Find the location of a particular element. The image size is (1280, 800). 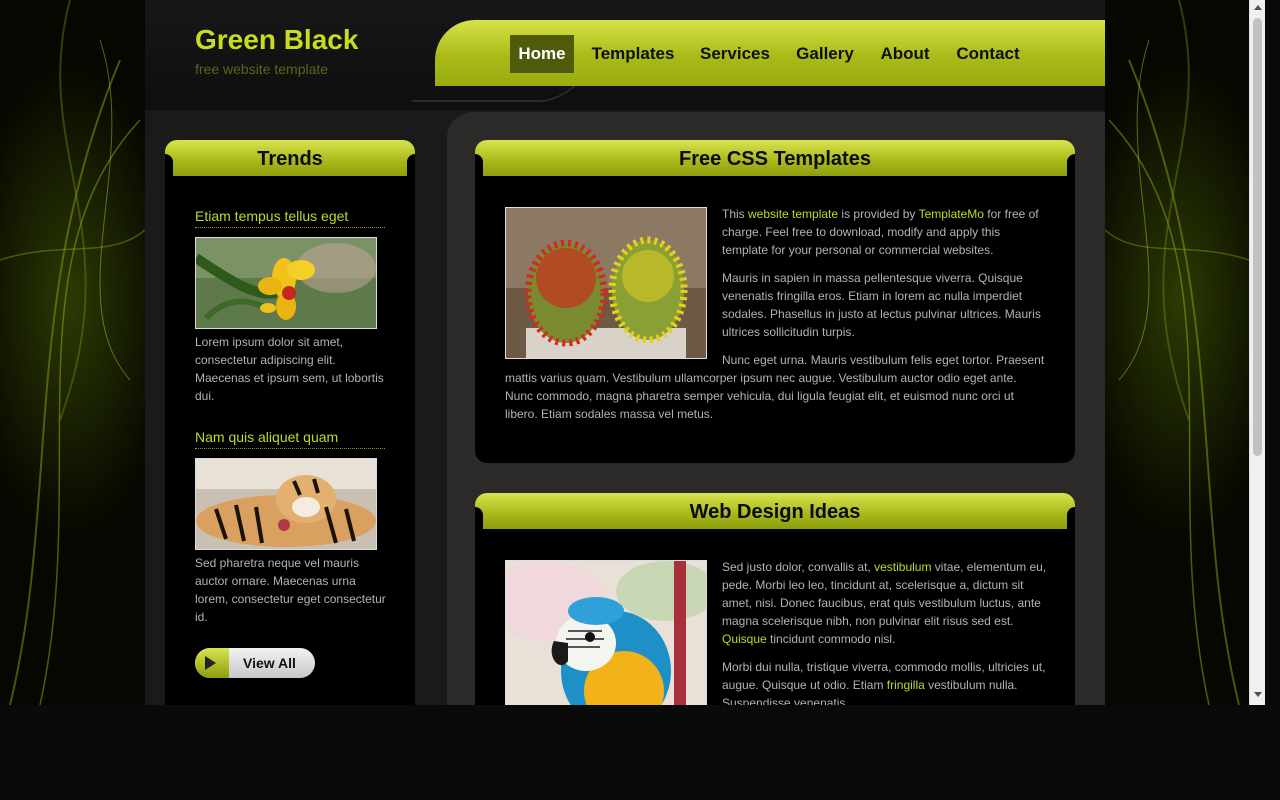

nav-templates: Templates is located at coordinates (633, 54).